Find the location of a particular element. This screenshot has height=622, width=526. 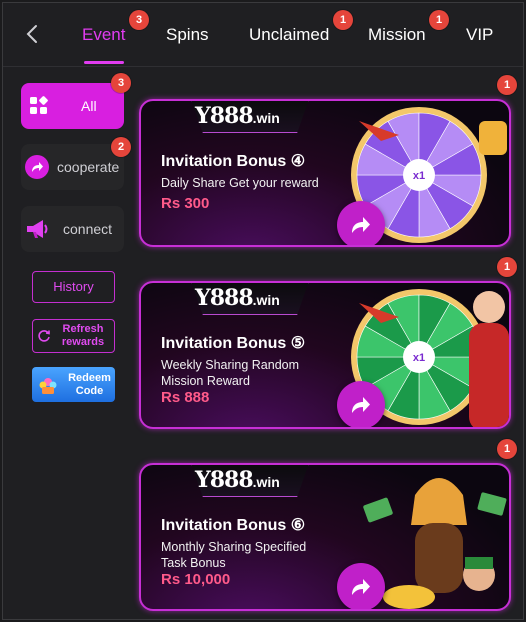

chevron-left-icon is located at coordinates (31, 34).